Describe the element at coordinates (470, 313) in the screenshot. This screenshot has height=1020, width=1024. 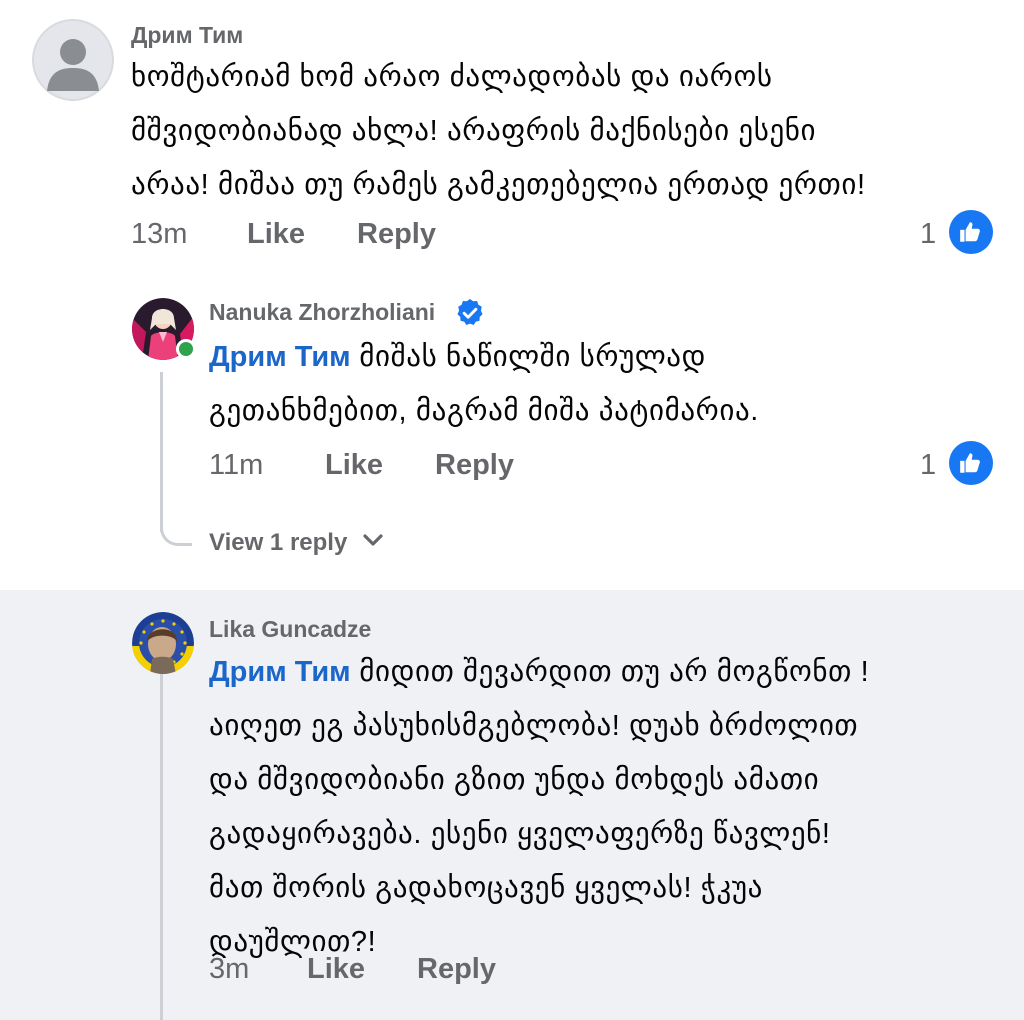
I see `verified-badge-icon` at that location.